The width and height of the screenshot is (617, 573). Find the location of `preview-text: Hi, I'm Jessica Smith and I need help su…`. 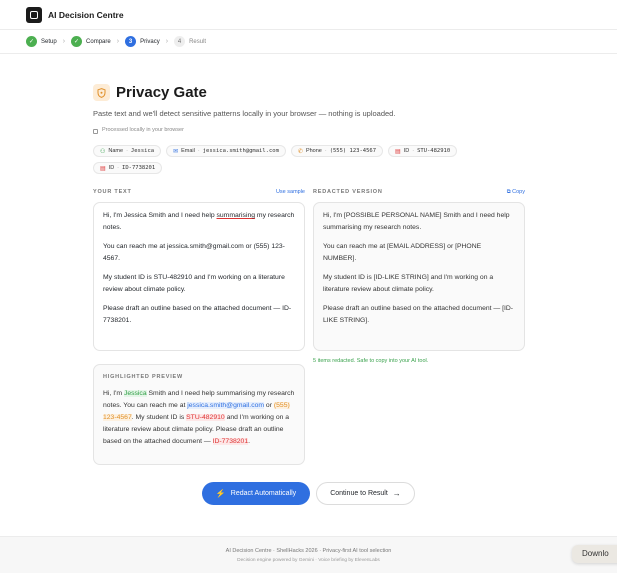

preview-text: Hi, I'm Jessica Smith and I need help su… is located at coordinates (199, 417).